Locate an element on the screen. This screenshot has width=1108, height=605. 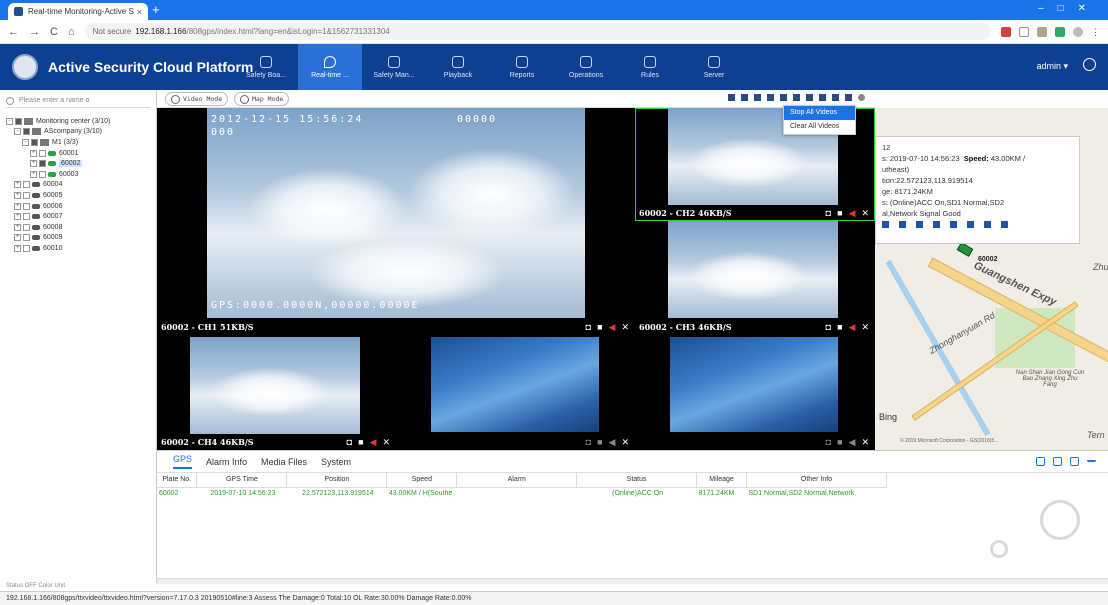
home-icon: ⌂ is located at coordinates (71, 32).